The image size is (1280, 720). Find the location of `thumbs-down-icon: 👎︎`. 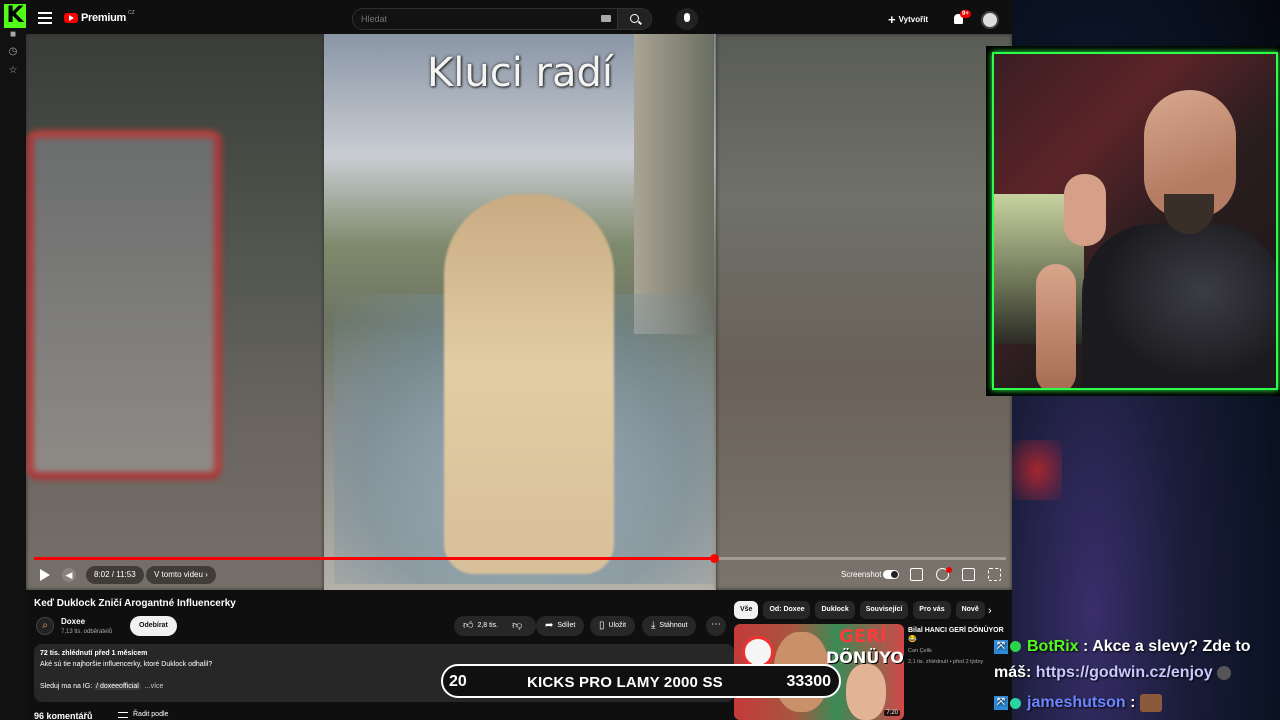

thumbs-down-icon: 👎︎ is located at coordinates (517, 626).